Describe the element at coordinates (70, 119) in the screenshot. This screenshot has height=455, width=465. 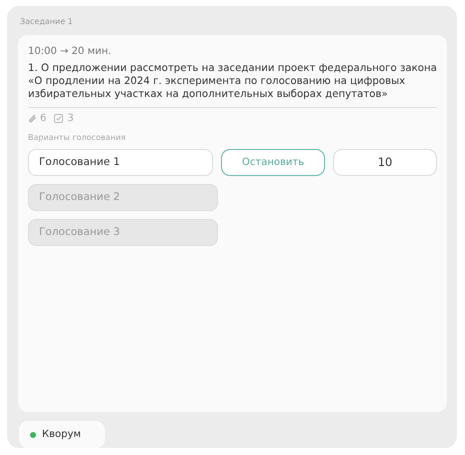
I see `task-count: 3` at that location.